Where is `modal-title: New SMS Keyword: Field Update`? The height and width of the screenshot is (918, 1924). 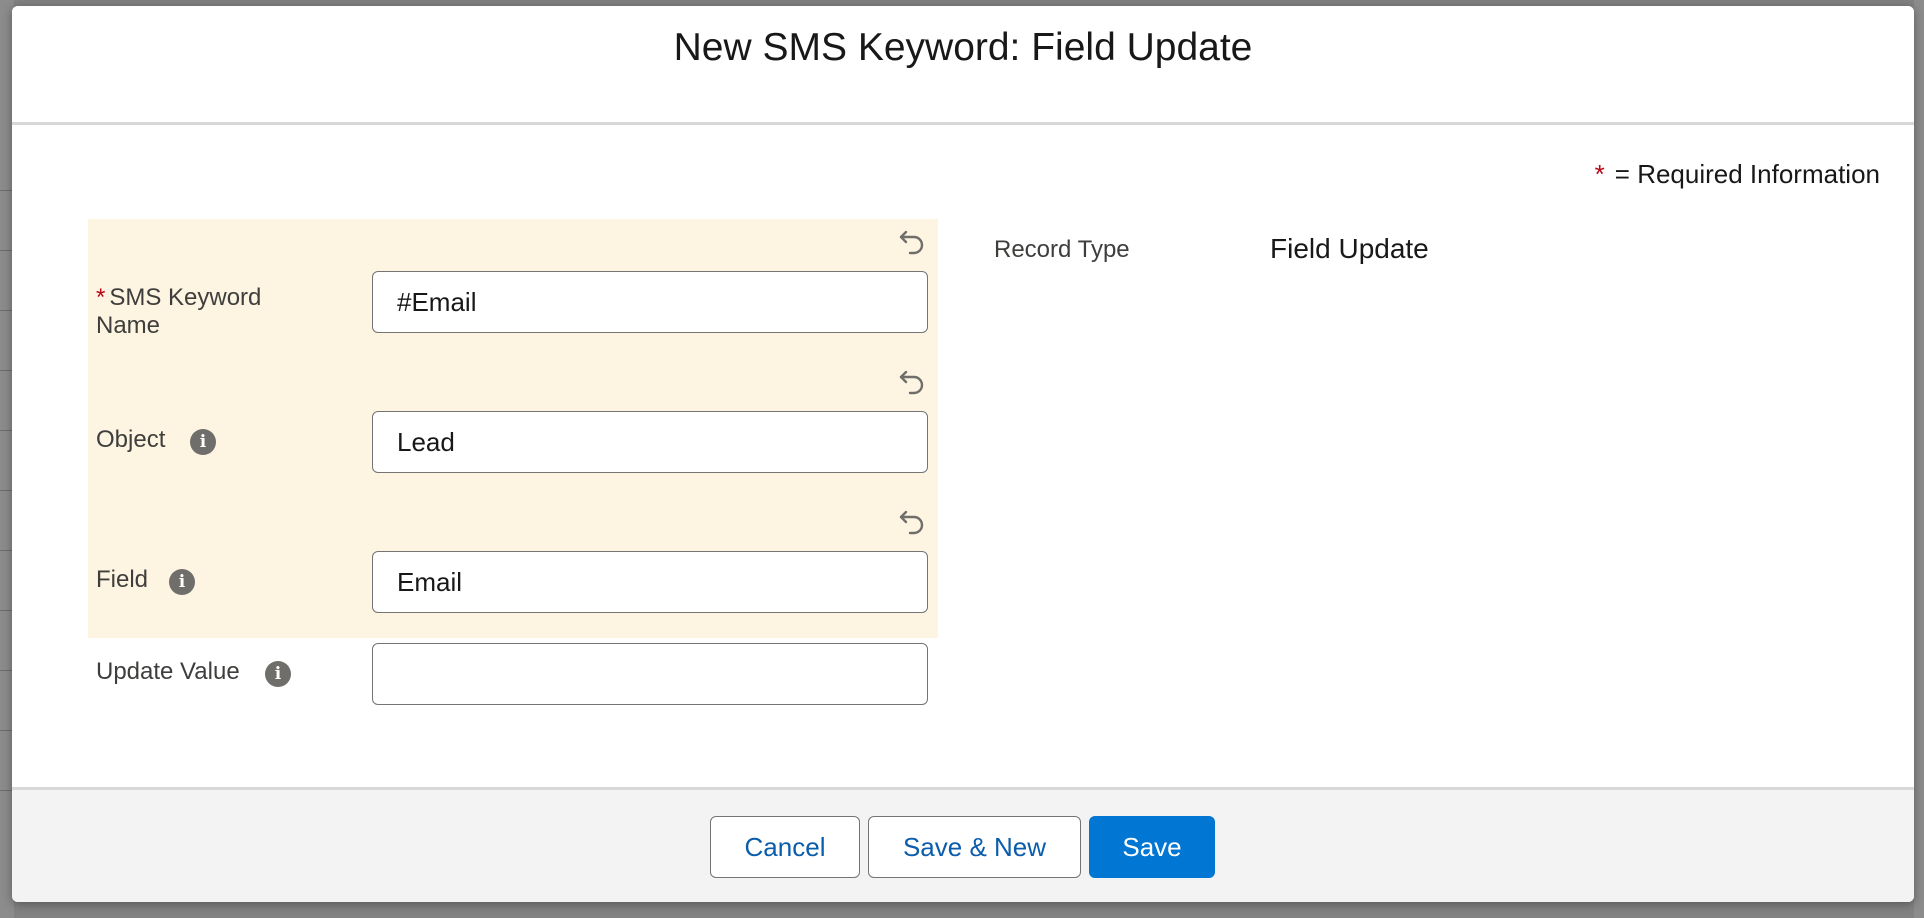
modal-title: New SMS Keyword: Field Update is located at coordinates (963, 47).